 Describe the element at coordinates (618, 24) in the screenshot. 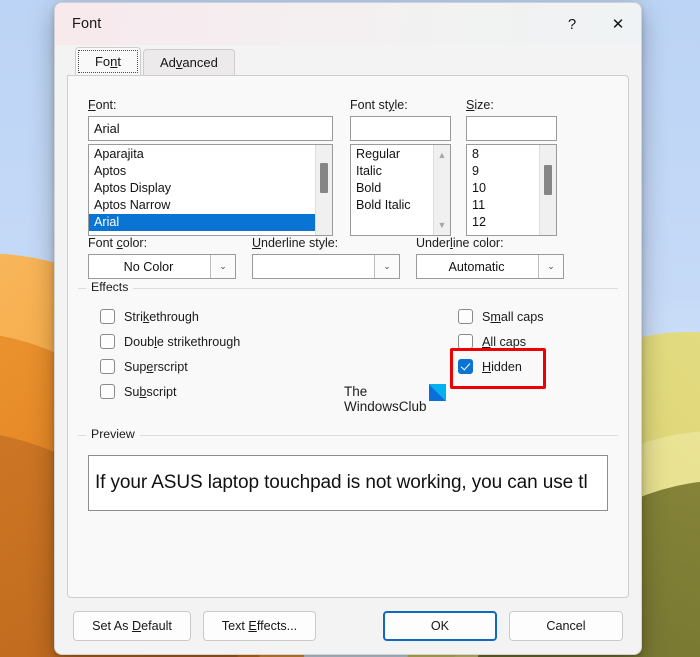

I see `close-icon: ✕` at that location.